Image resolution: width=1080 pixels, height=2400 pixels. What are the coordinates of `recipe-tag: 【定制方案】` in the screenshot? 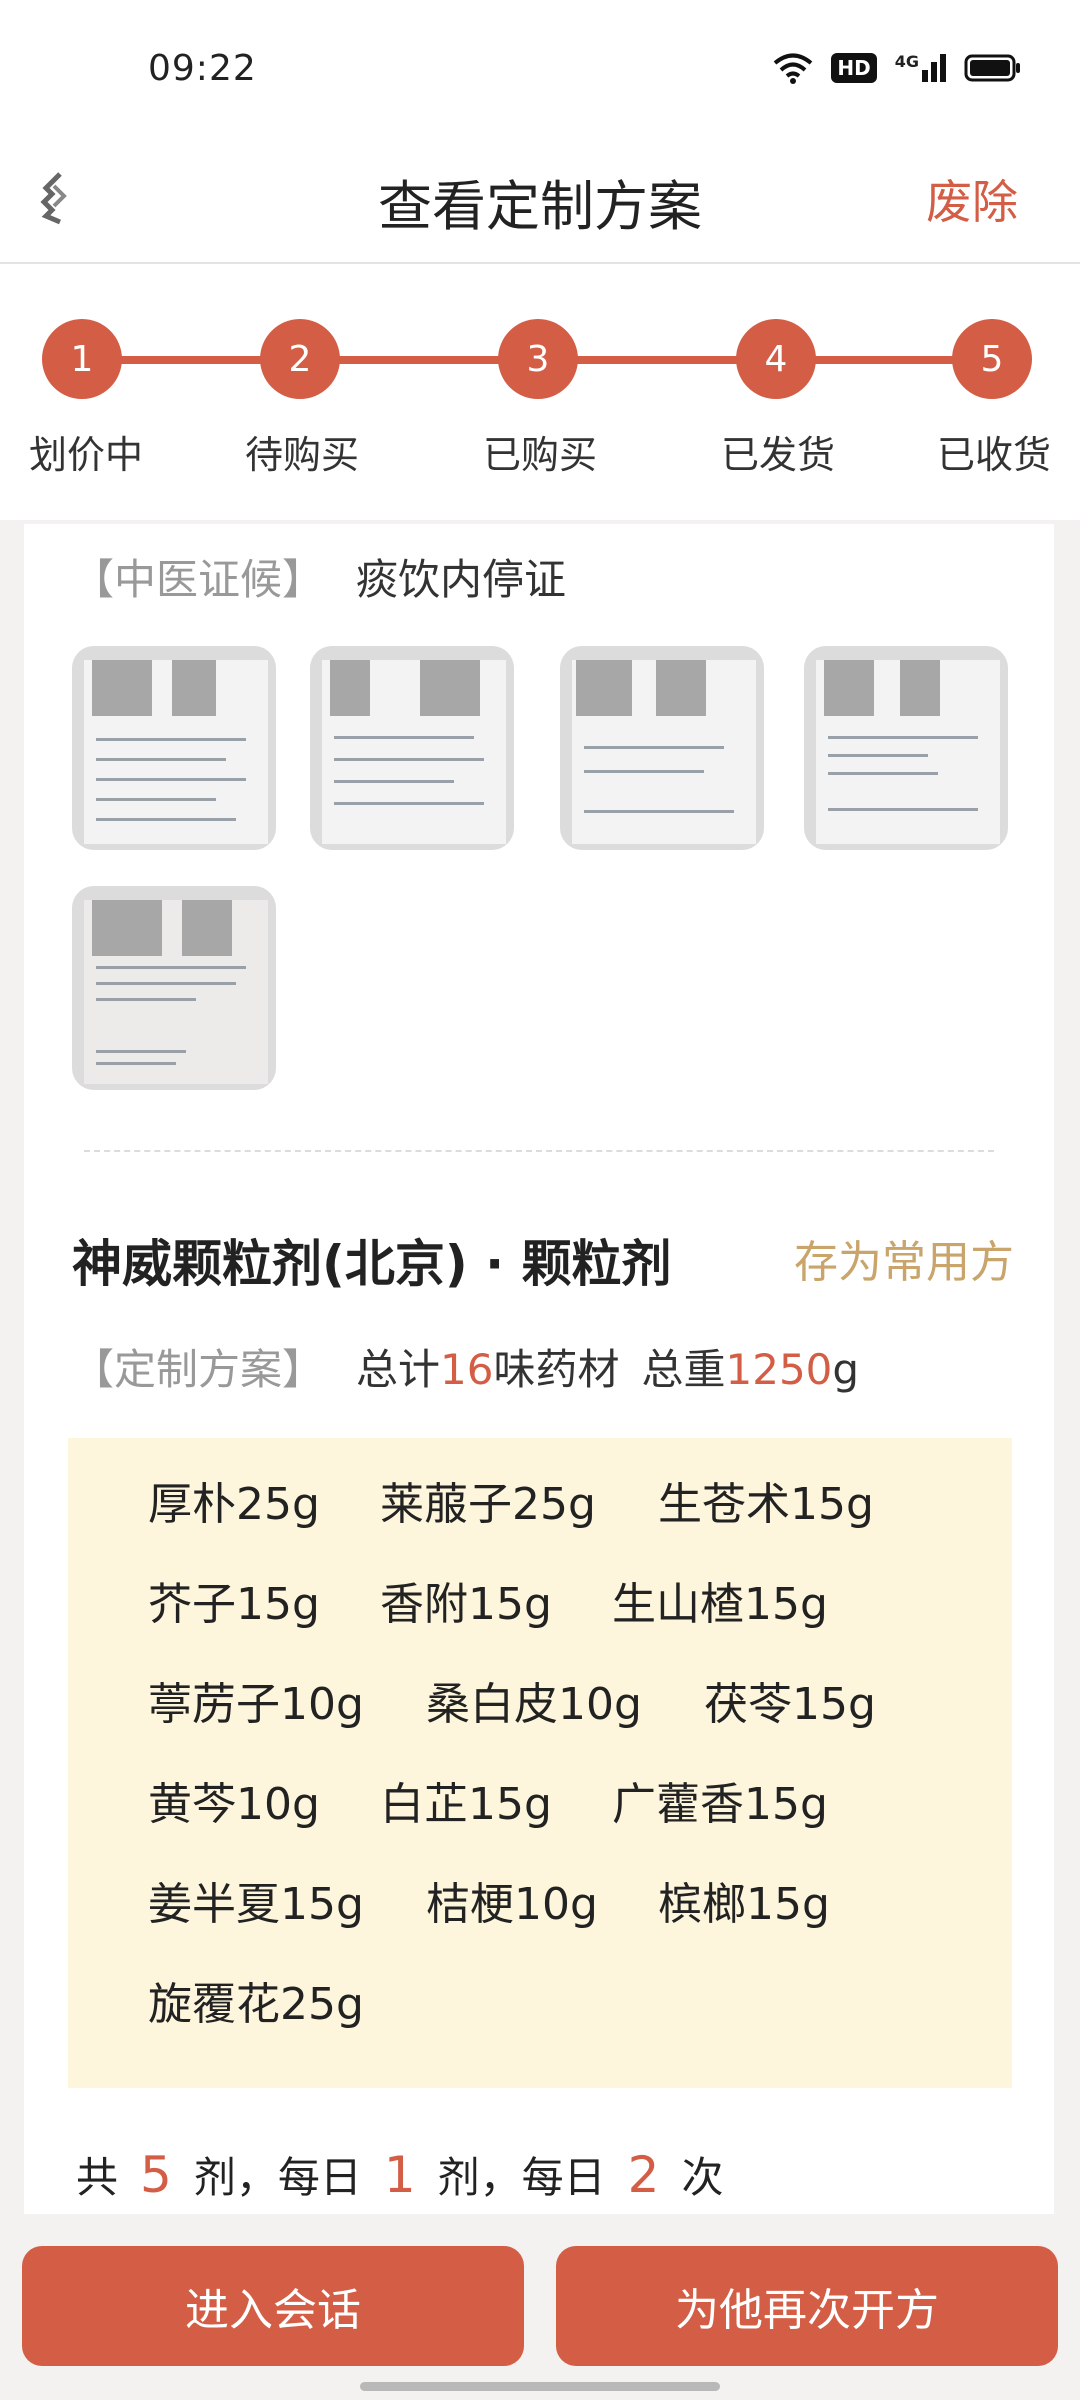 It's located at (198, 1369).